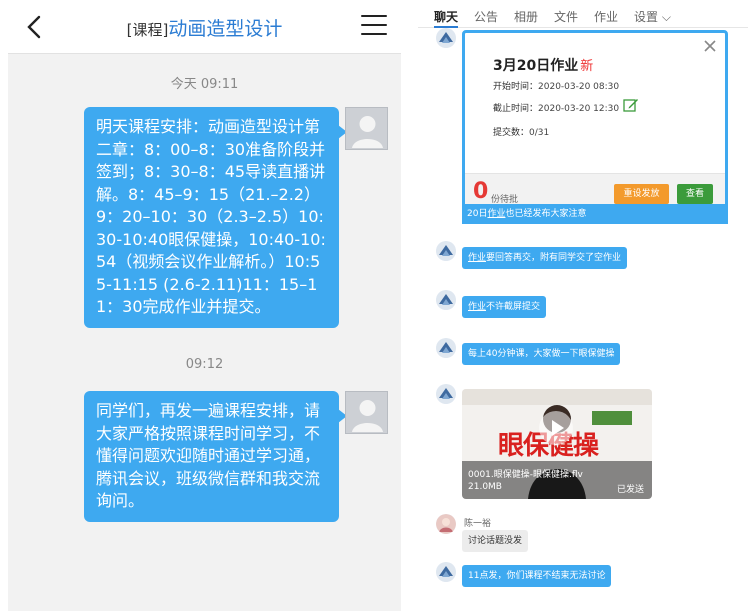 The image size is (748, 611). Describe the element at coordinates (631, 105) in the screenshot. I see `edit-icon` at that location.